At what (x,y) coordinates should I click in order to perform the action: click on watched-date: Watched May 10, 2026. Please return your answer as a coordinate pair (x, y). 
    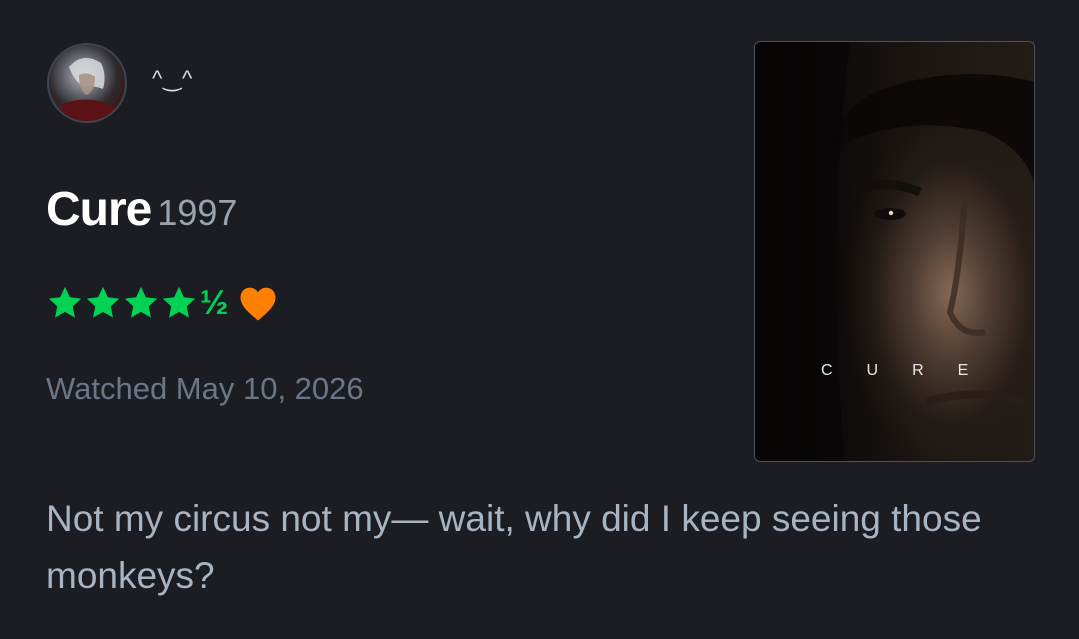
    Looking at the image, I should click on (205, 388).